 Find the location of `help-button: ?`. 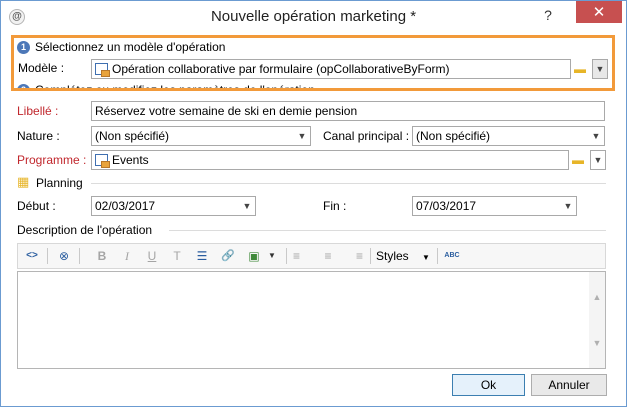

help-button: ? is located at coordinates (548, 15).